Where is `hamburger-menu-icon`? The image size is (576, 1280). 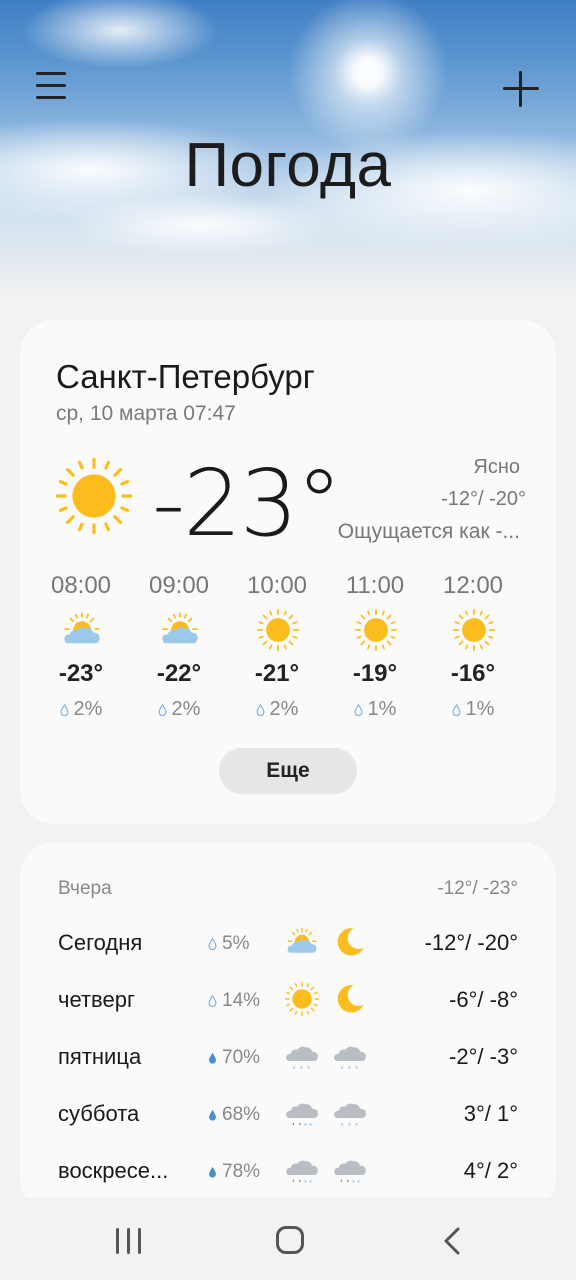
hamburger-menu-icon is located at coordinates (54, 89).